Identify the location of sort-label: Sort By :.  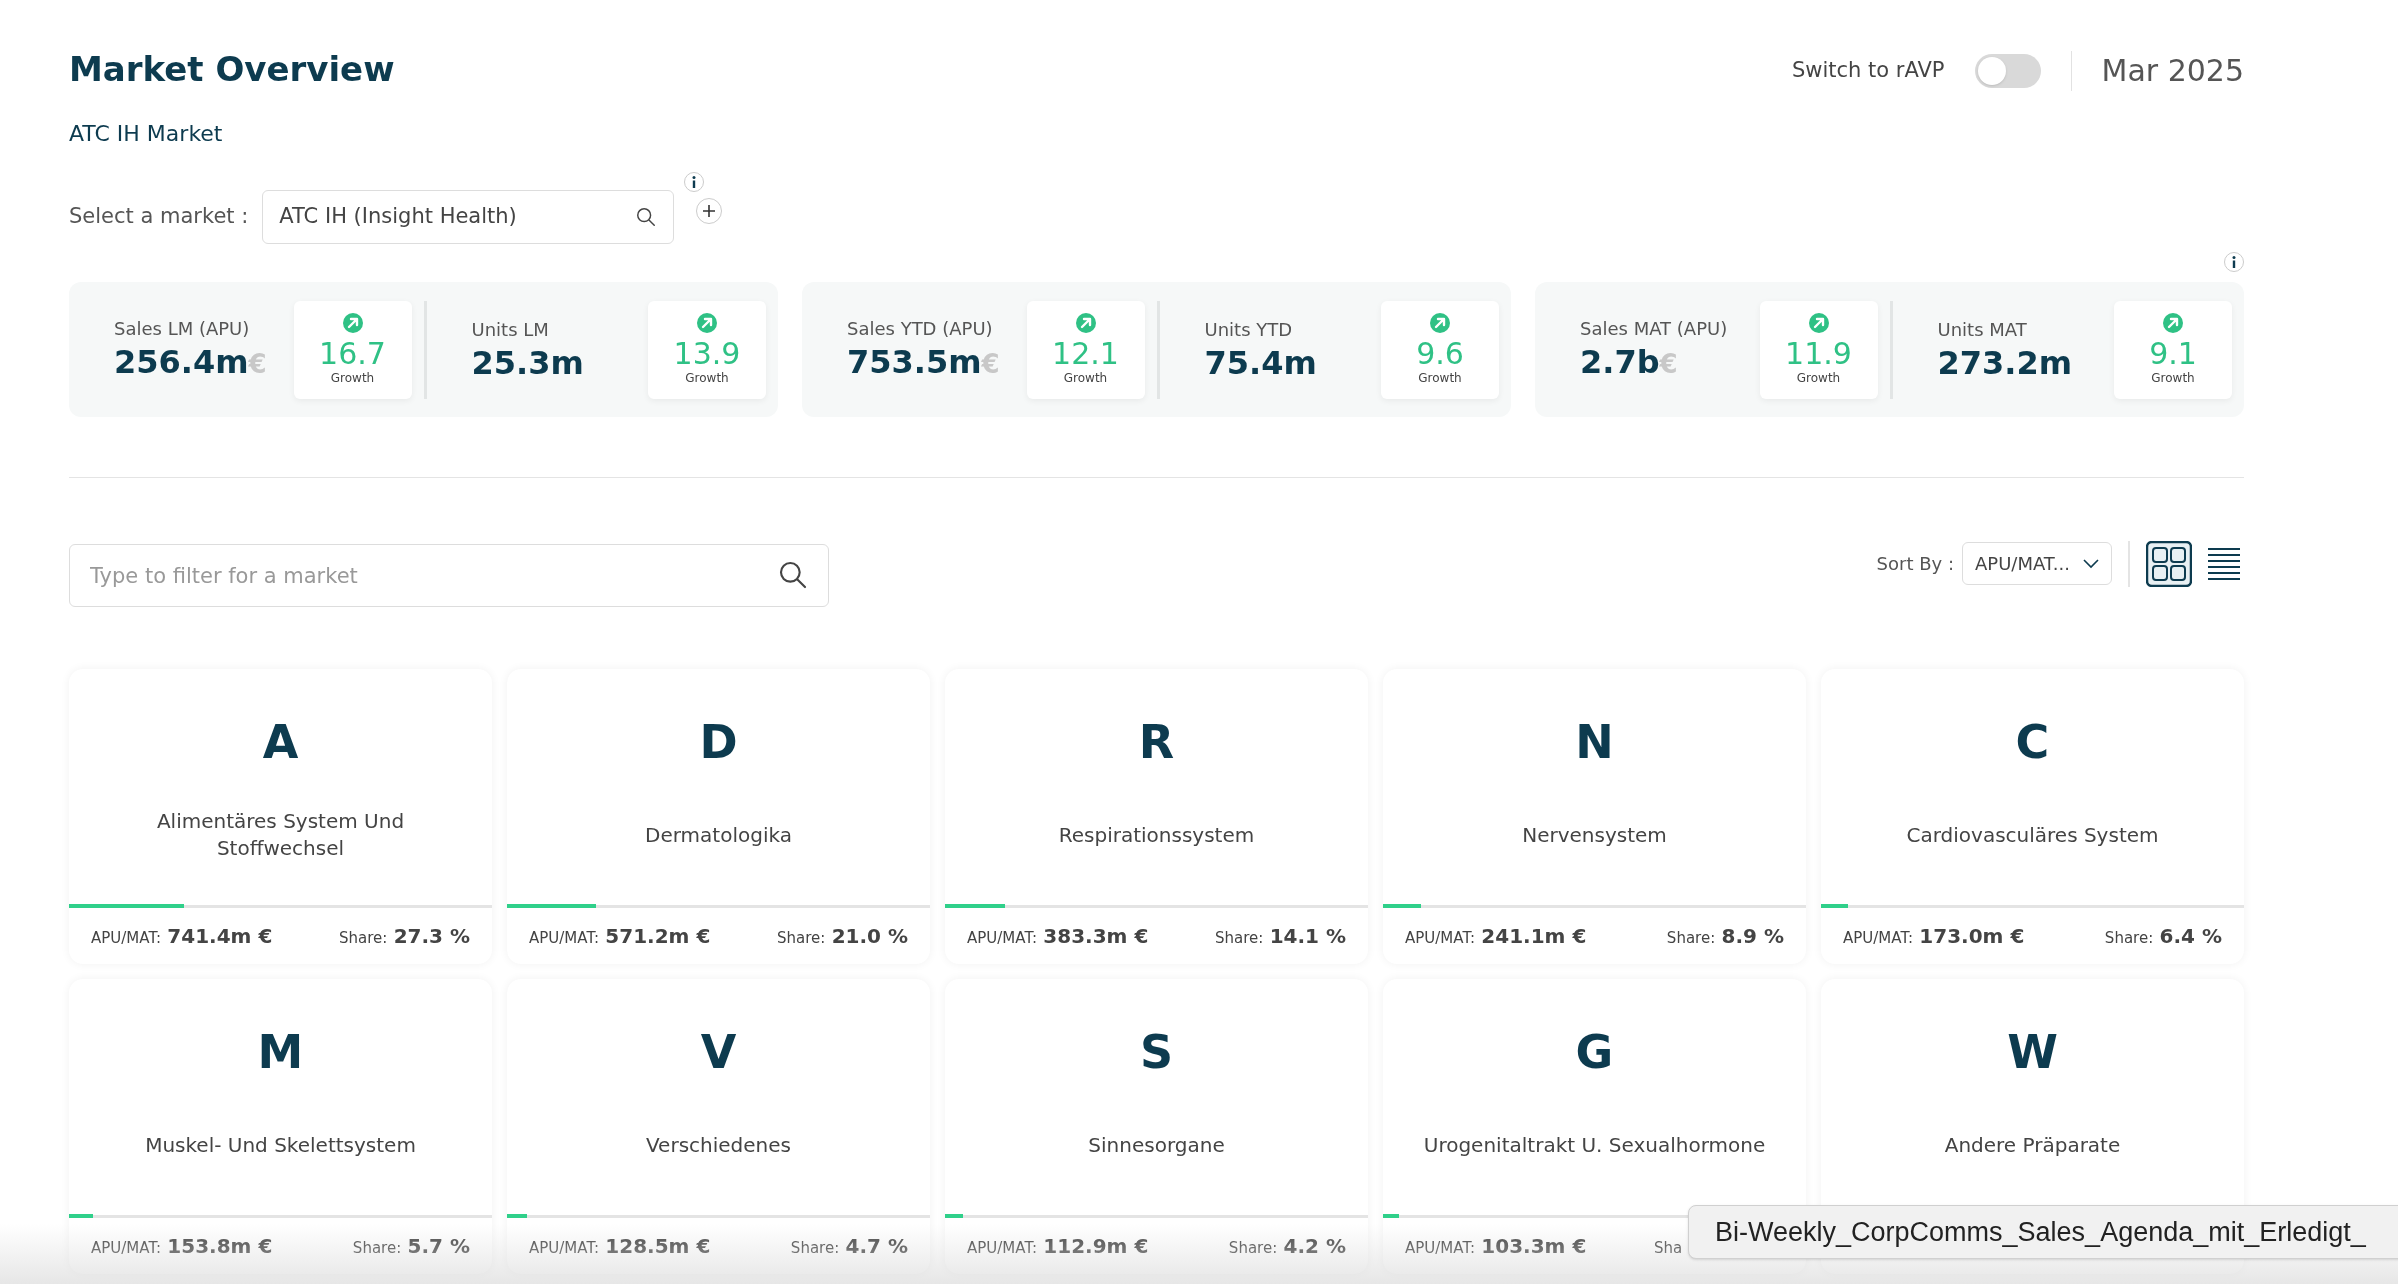
(1915, 564).